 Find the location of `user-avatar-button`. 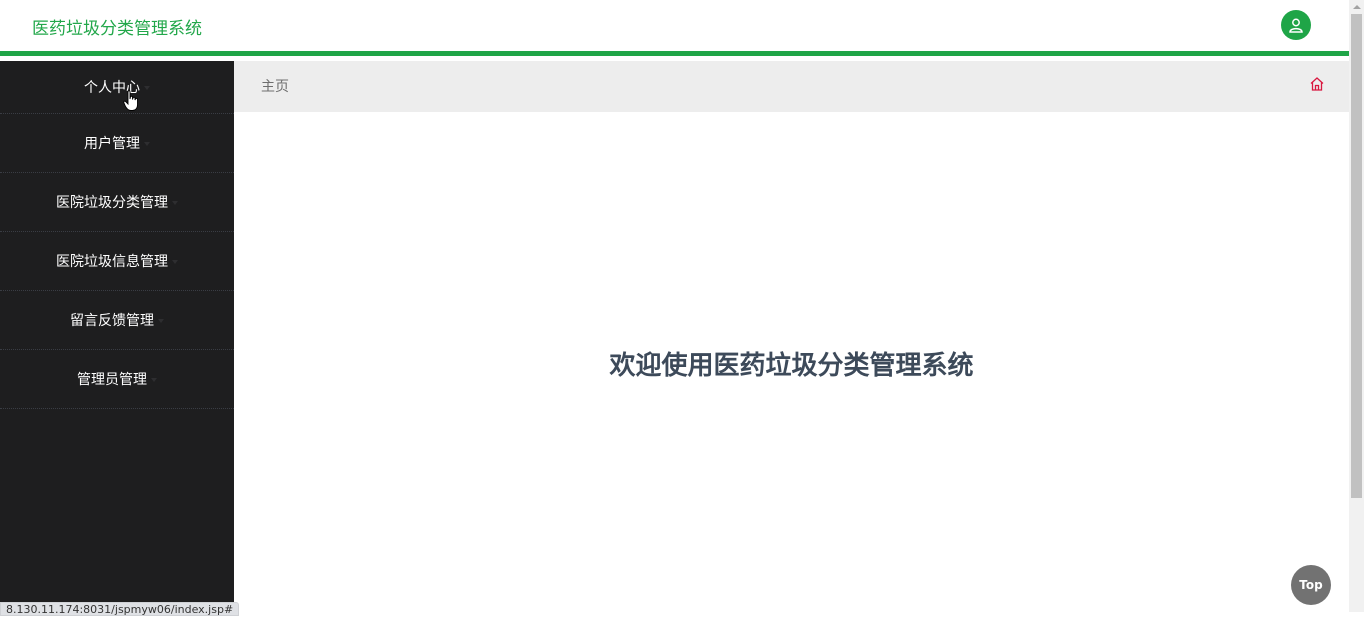

user-avatar-button is located at coordinates (1296, 25).